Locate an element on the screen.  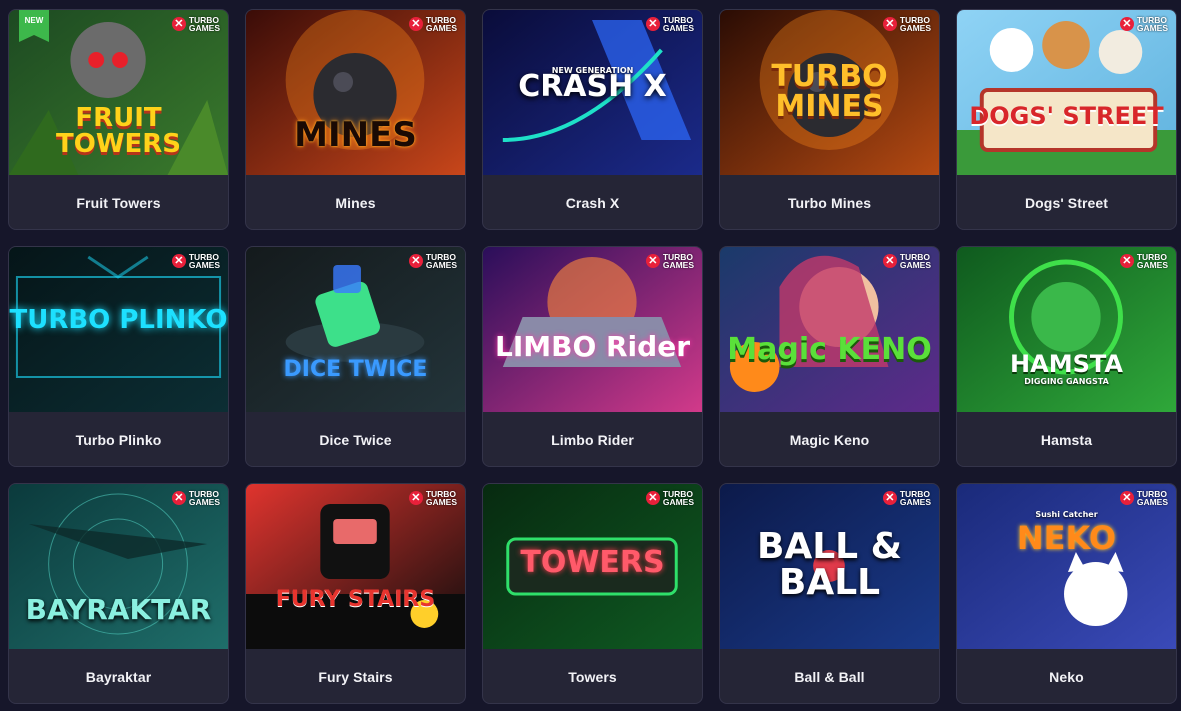
thumbnail-background is located at coordinates (1066, 566).